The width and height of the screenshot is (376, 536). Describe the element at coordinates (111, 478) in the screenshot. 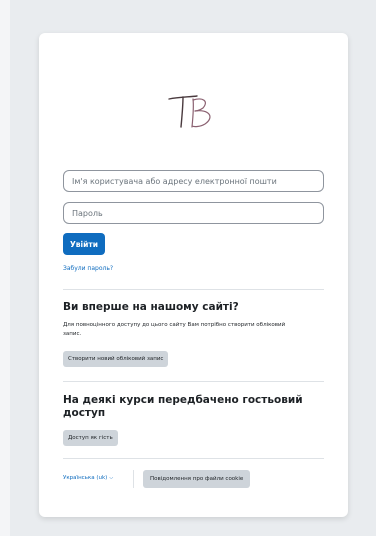

I see `chevron-down-icon: ⌵` at that location.